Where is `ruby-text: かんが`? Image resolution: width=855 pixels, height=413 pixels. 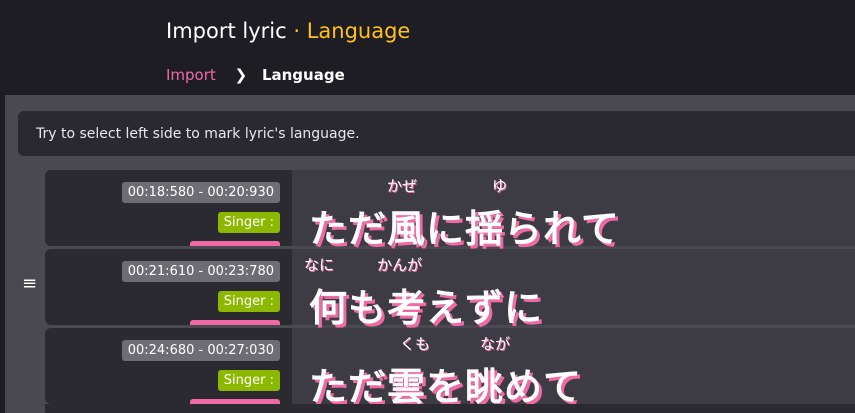
ruby-text: かんが is located at coordinates (400, 265).